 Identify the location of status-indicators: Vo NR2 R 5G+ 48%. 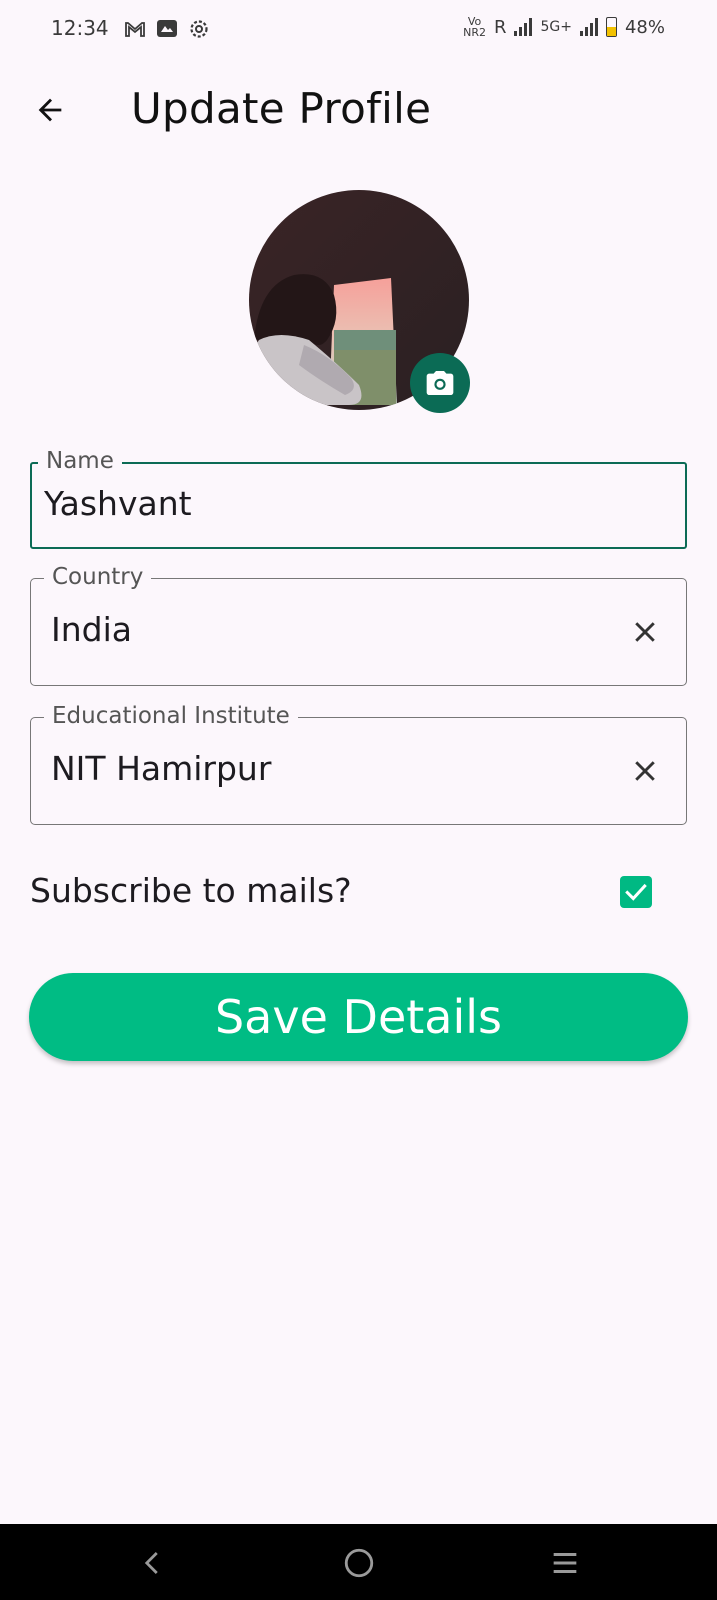
(564, 27).